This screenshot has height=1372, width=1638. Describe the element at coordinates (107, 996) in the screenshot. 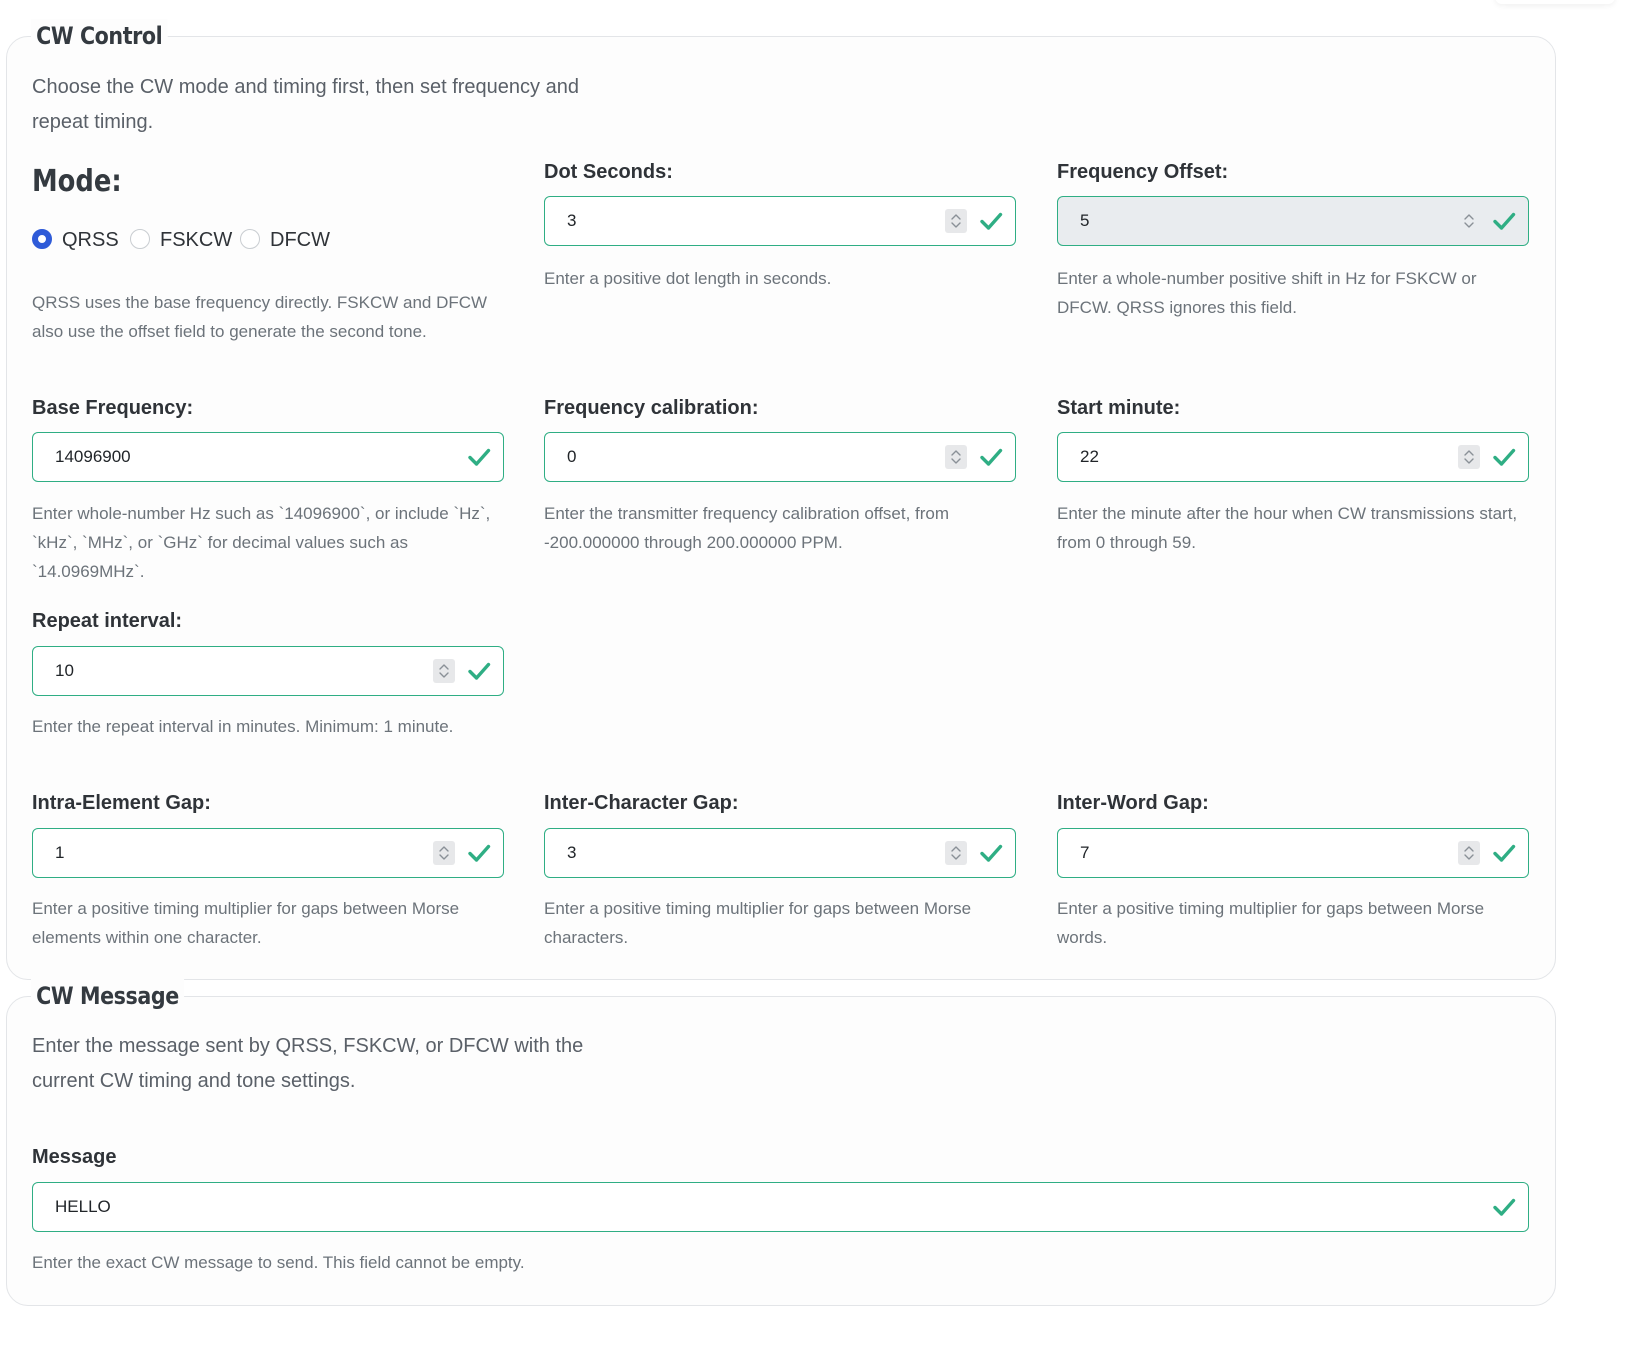

I see `cw-message-legend: CW Message` at that location.